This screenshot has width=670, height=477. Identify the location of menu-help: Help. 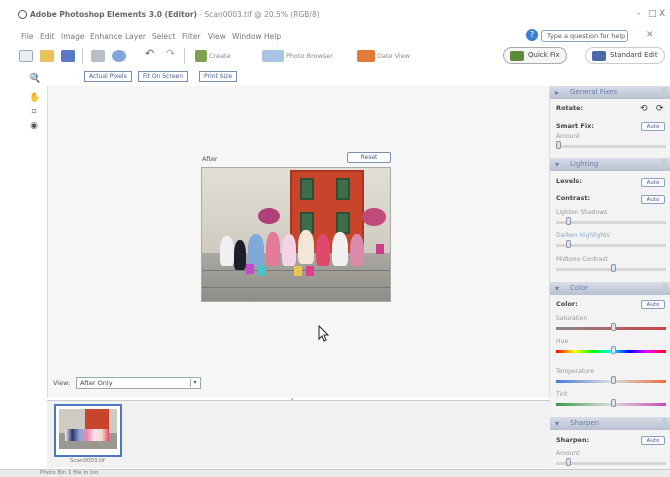
(272, 36).